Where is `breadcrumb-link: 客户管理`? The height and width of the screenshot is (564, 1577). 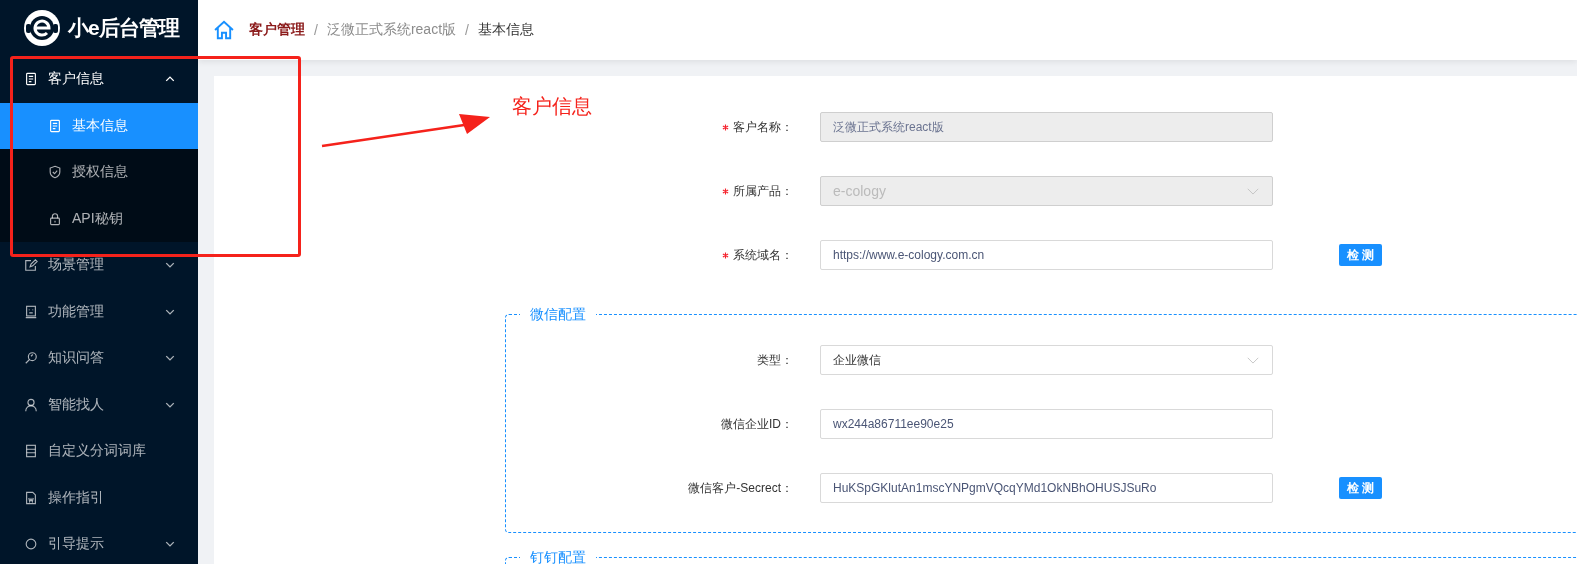 breadcrumb-link: 客户管理 is located at coordinates (277, 30).